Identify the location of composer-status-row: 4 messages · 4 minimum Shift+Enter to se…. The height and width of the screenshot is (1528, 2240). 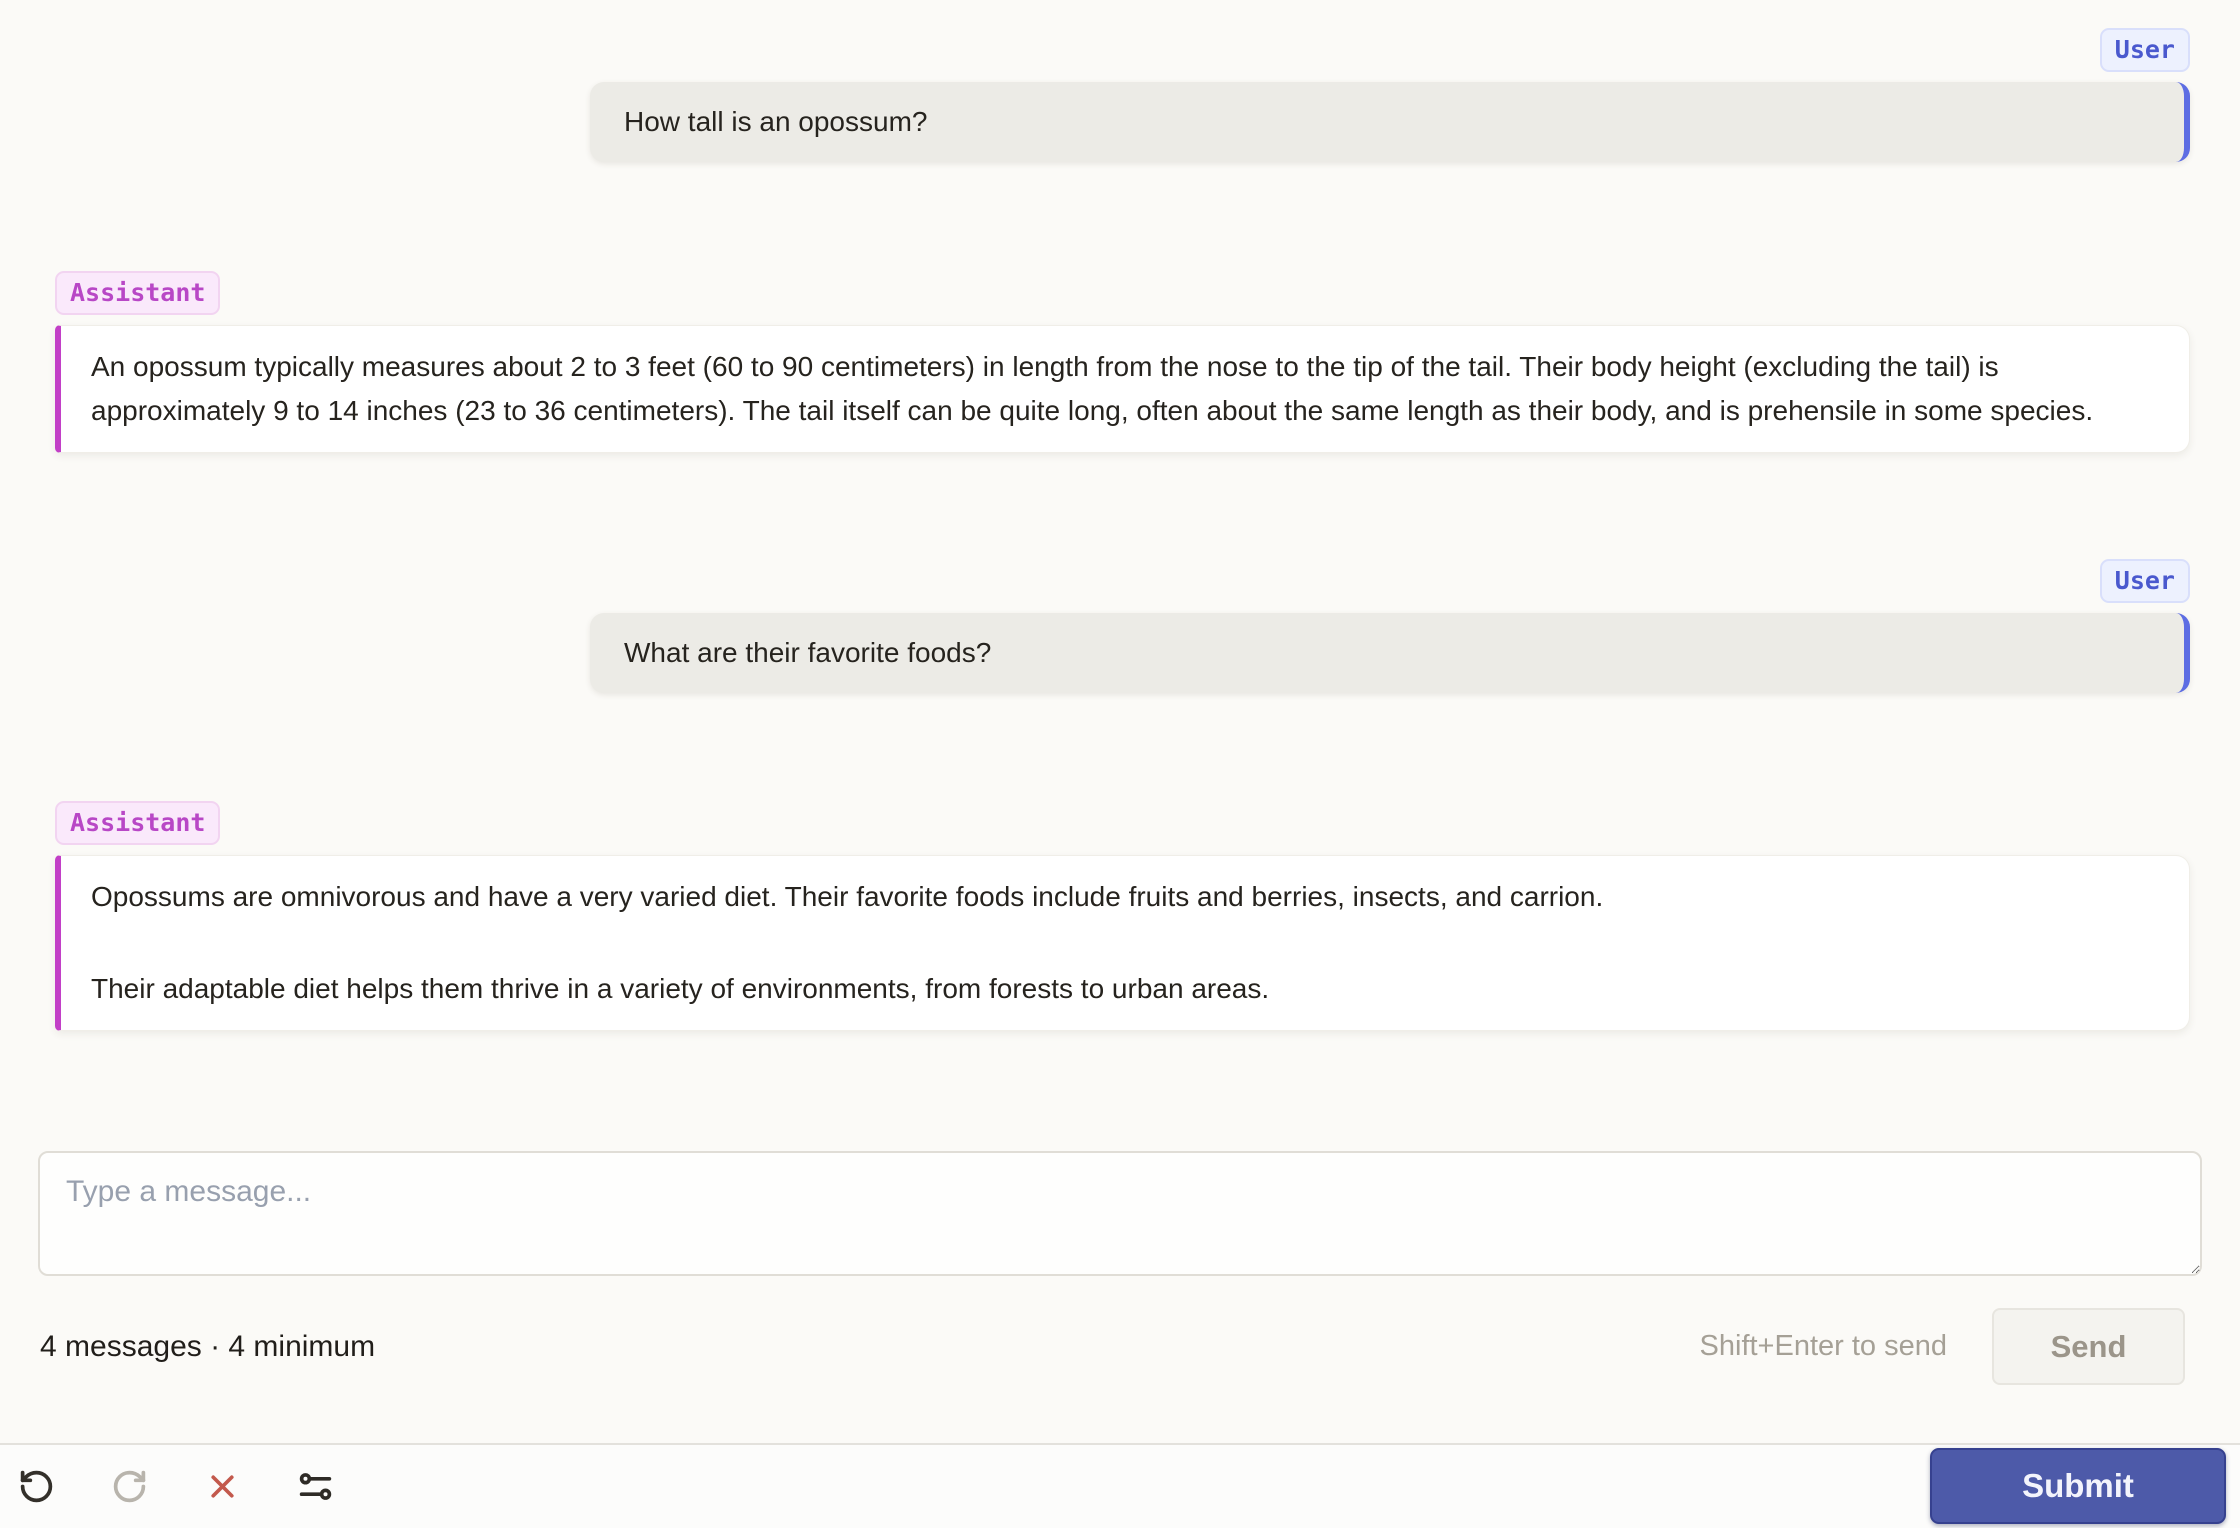
(1120, 1346).